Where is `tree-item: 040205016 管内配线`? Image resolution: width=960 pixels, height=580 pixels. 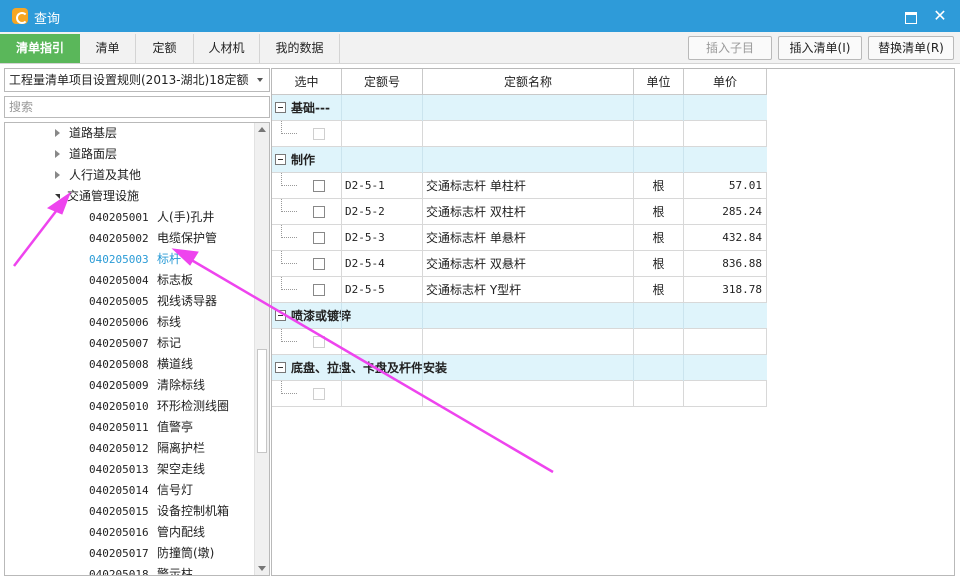
tree-item: 040205016 管内配线 is located at coordinates (147, 532).